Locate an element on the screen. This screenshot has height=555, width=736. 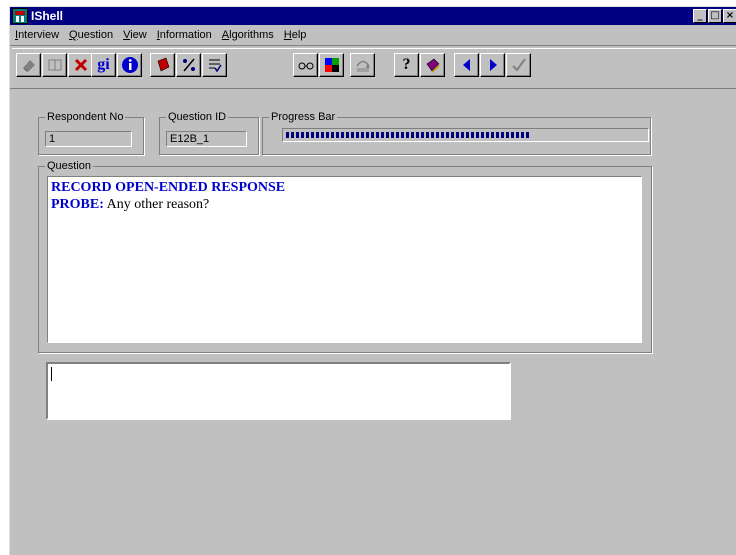
probe-prefix: PROBE: is located at coordinates (77, 204).